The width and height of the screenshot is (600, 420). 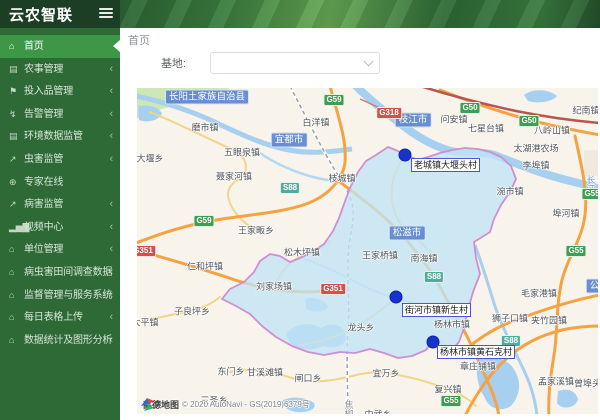 What do you see at coordinates (549, 320) in the screenshot?
I see `map-town-label: 夹竹园镇` at bounding box center [549, 320].